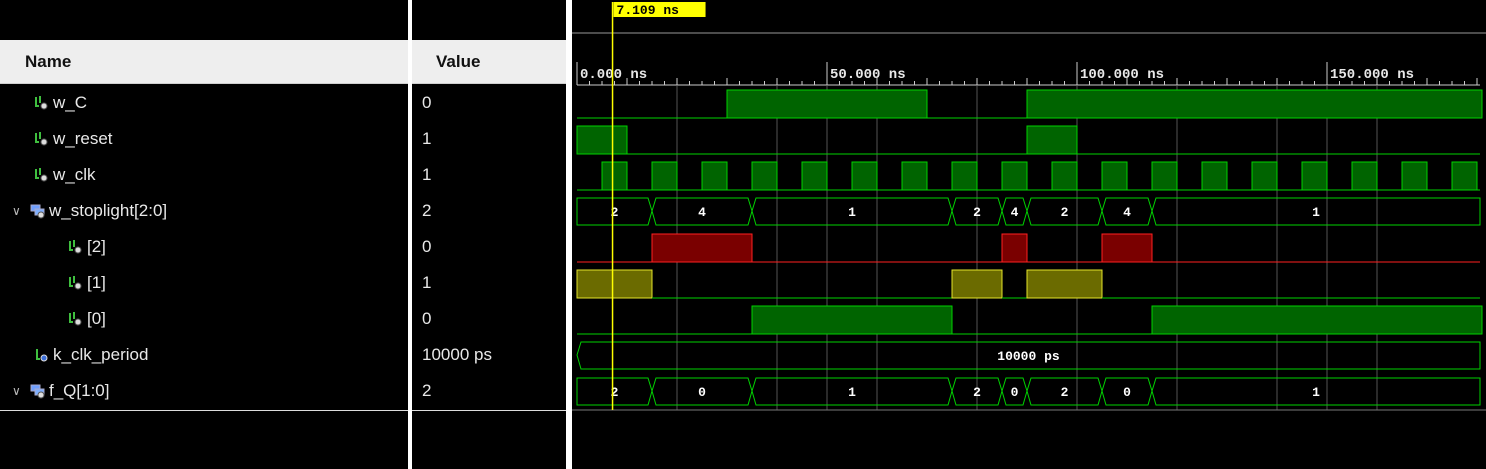  What do you see at coordinates (79, 390) in the screenshot?
I see `signal-name: f_Q[1:0]` at bounding box center [79, 390].